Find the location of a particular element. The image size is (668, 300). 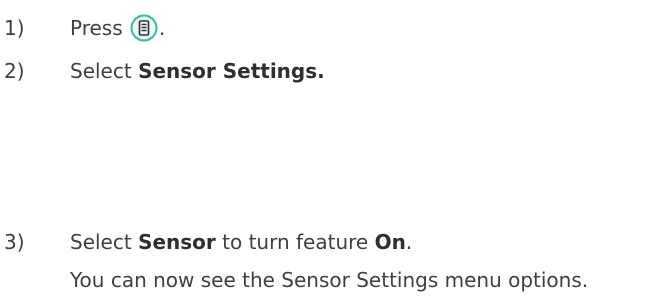

step-1-text: Press . is located at coordinates (117, 29).